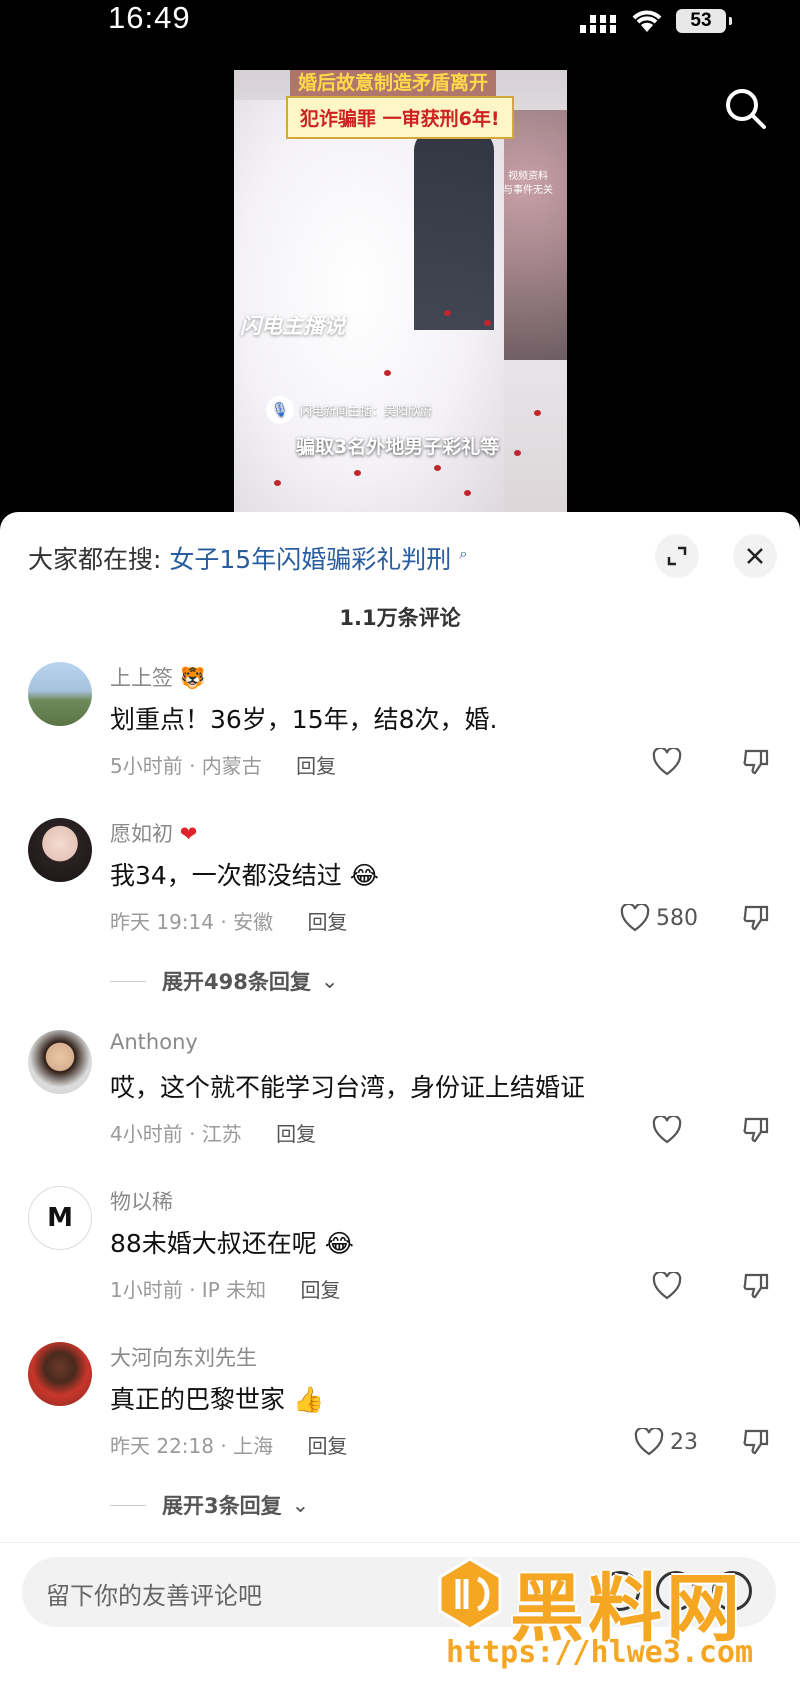 This screenshot has height=1695, width=800. Describe the element at coordinates (188, 1290) in the screenshot. I see `comment-time: 1小时前 · IP 未知` at that location.